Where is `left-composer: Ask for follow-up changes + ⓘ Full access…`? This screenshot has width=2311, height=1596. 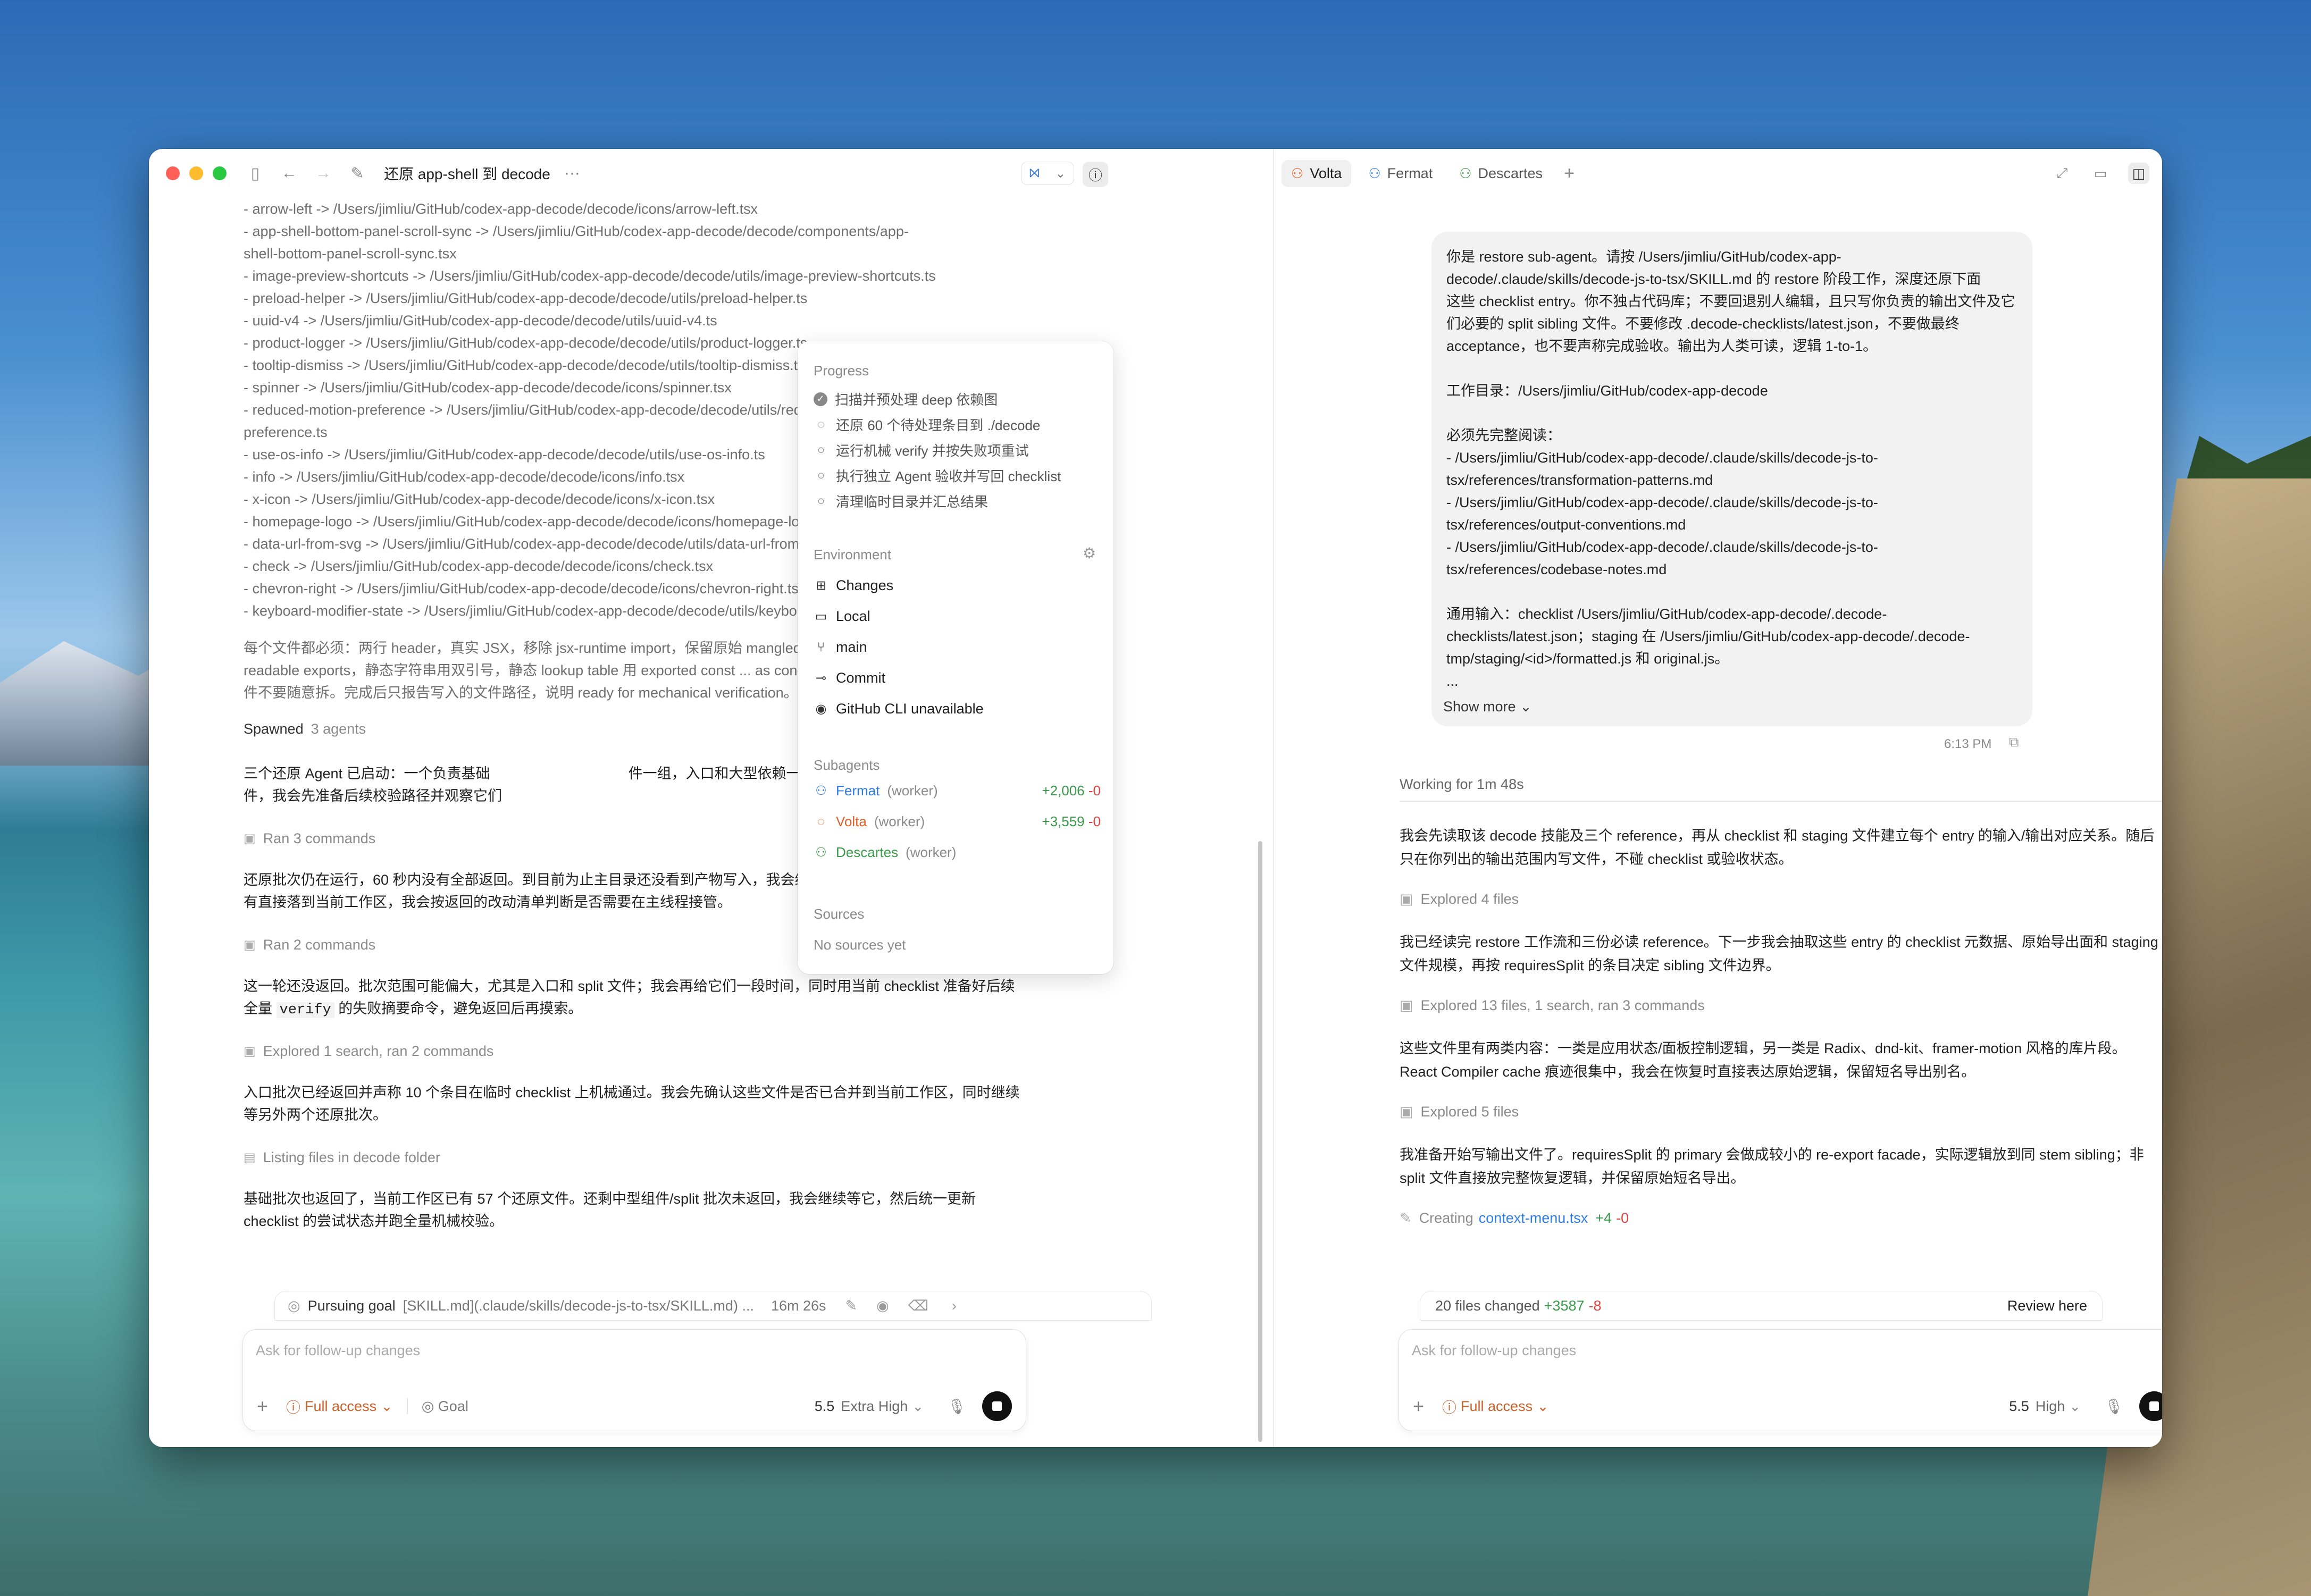 left-composer: Ask for follow-up changes + ⓘ Full access… is located at coordinates (634, 1380).